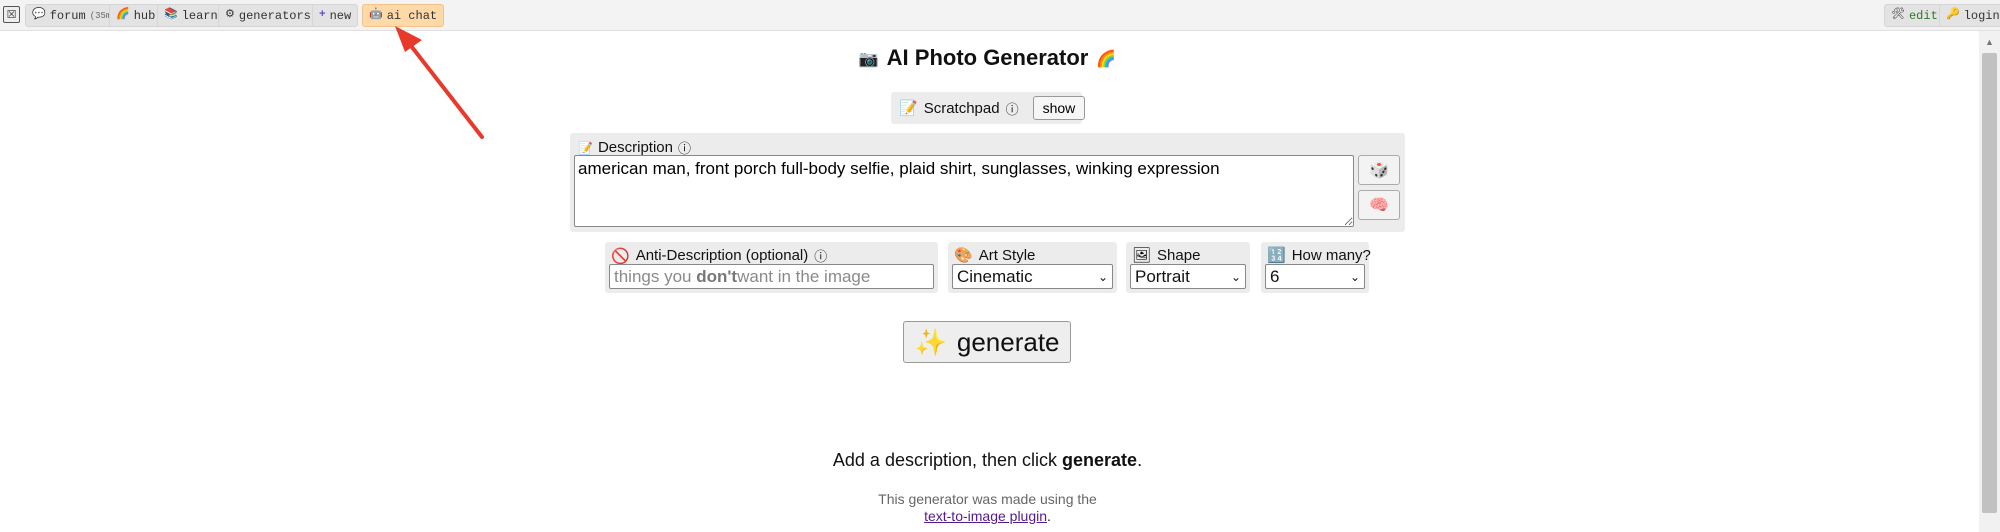 The height and width of the screenshot is (532, 2000). Describe the element at coordinates (439, 82) in the screenshot. I see `annotation-arrow-icon` at that location.